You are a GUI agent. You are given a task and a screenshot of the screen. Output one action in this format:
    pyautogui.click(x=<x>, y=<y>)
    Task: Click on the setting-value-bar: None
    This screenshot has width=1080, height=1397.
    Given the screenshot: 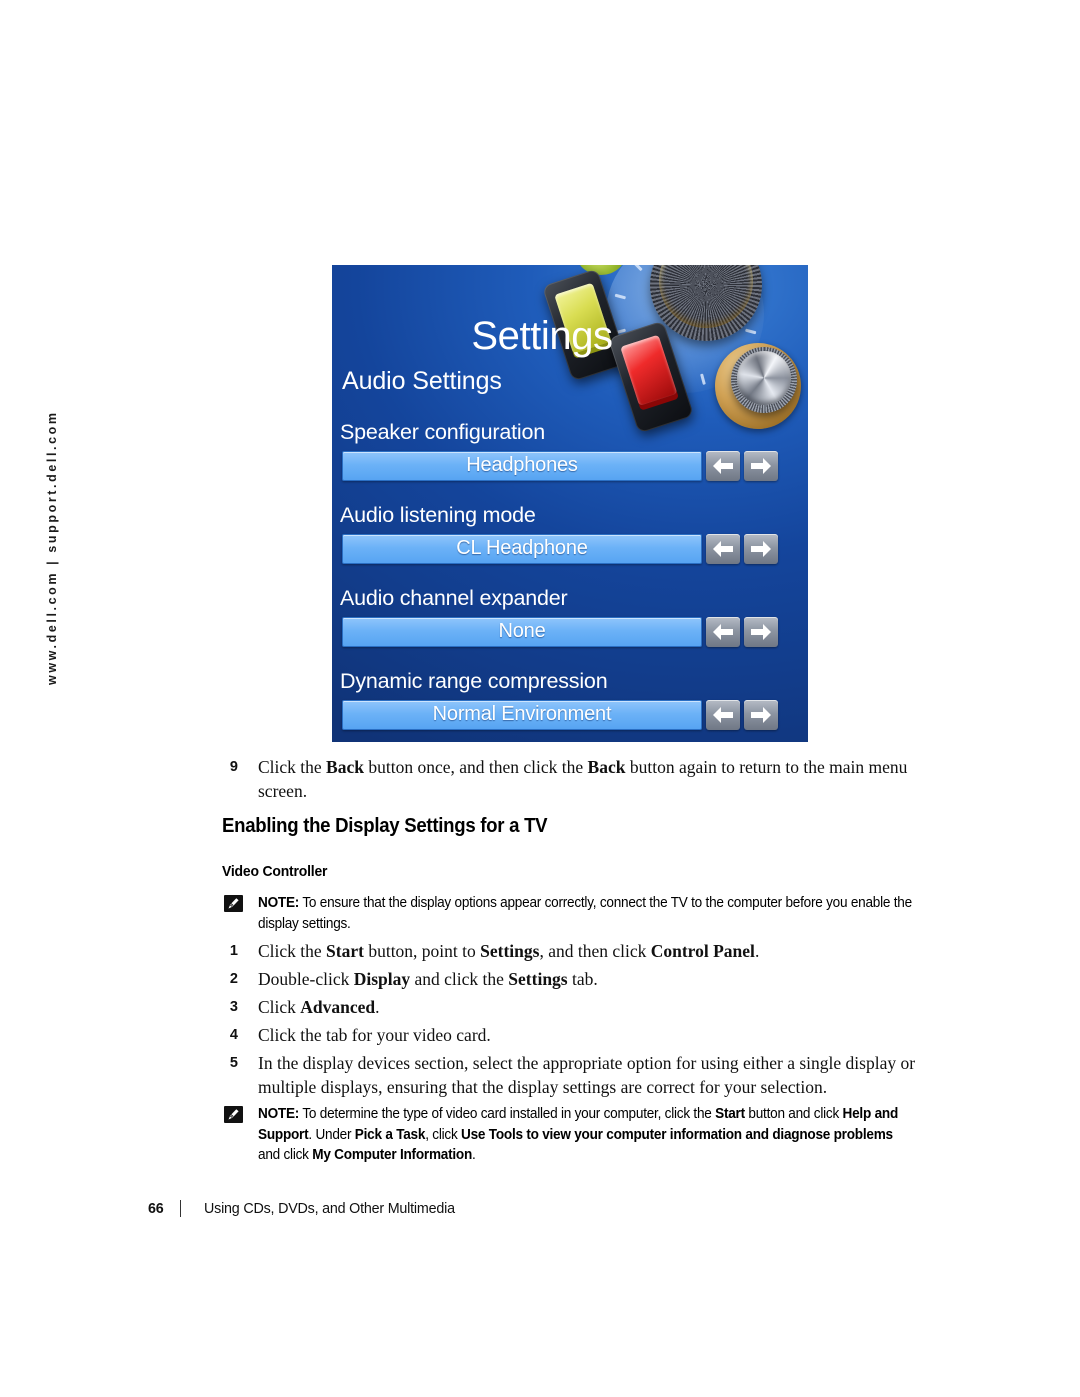 What is the action you would take?
    pyautogui.click(x=522, y=632)
    